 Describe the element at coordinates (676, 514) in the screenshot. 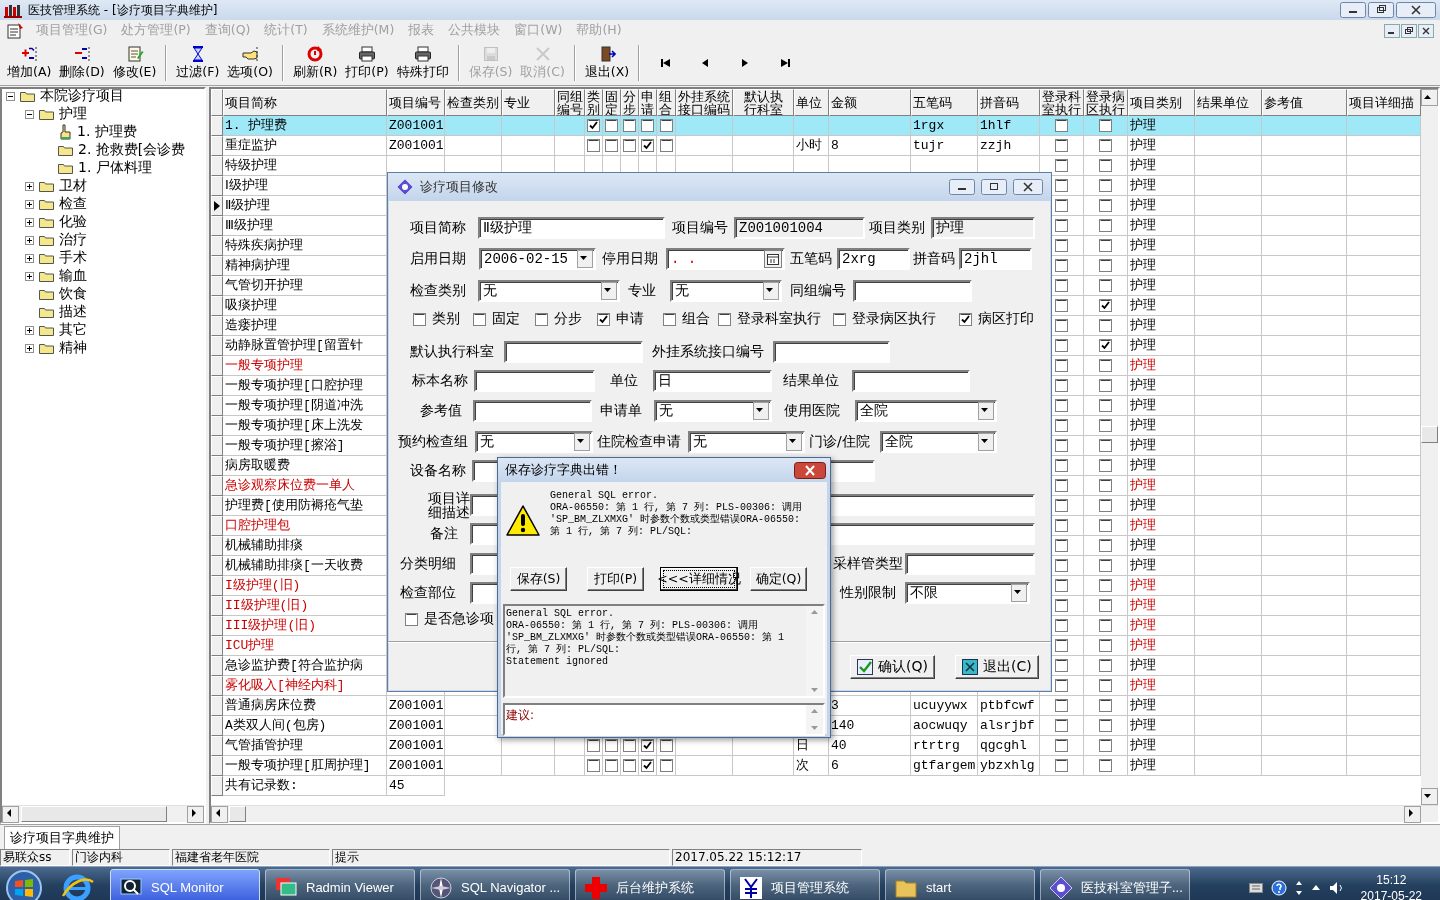

I see `error-message: General SQL error. ORA-06550: 第 1 行, 第 7 列: PLS-00306: 调用 'SP_BM_ZLXMXG' 时参数个数或类型错误ORA-06550: 第 1 行, 第 7 列: PL/SQL:` at that location.